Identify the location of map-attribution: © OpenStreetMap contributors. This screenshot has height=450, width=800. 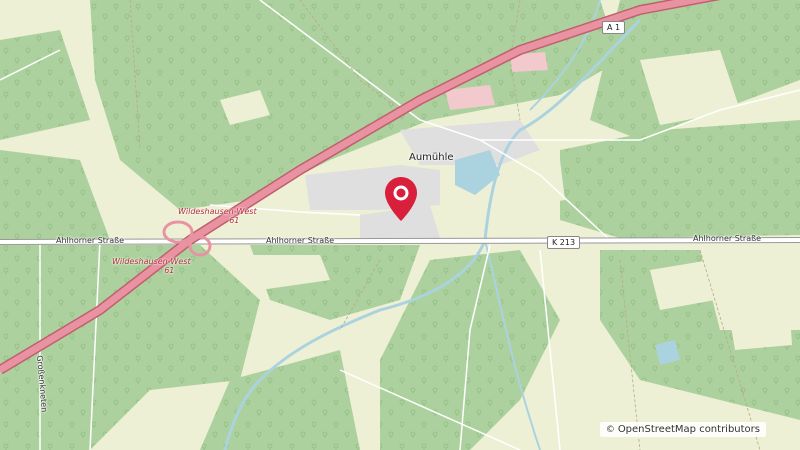
(682, 429).